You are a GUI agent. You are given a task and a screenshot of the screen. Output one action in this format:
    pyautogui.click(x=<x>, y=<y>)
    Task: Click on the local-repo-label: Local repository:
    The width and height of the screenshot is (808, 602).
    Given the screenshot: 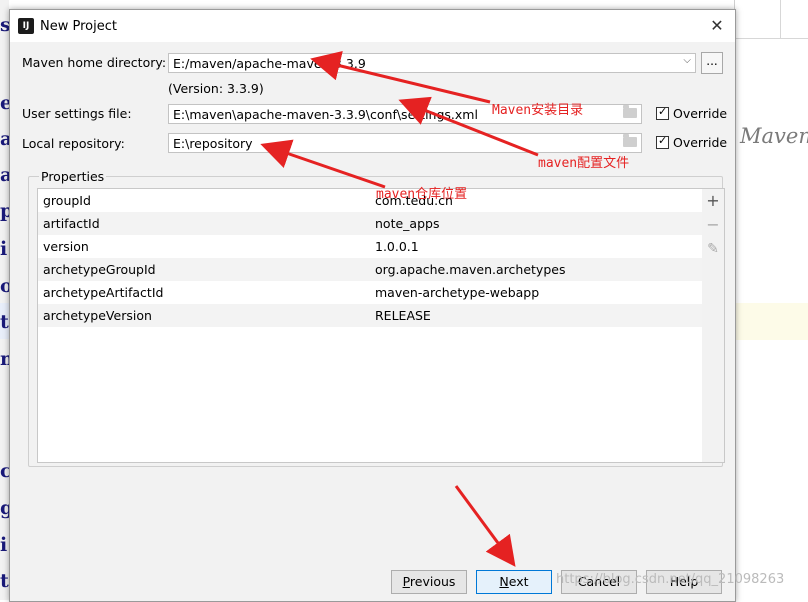 What is the action you would take?
    pyautogui.click(x=73, y=143)
    